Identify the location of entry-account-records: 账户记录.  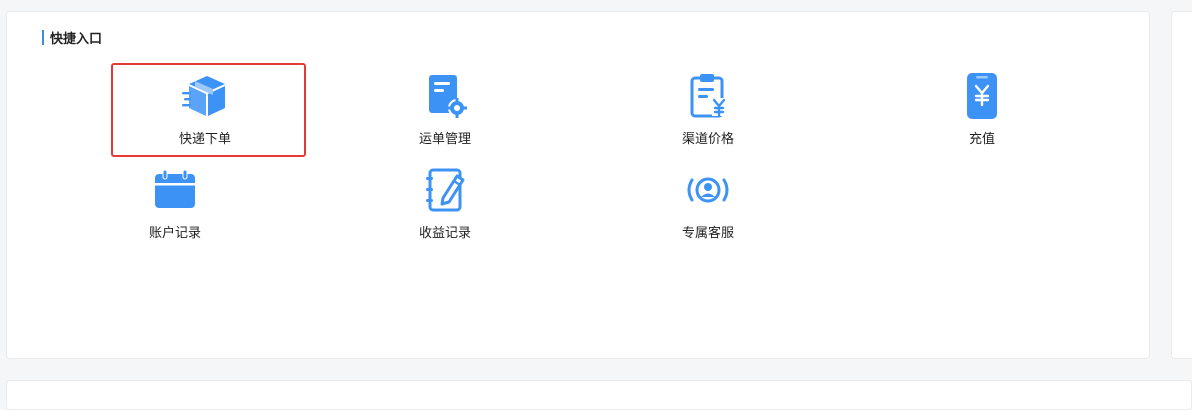
(175, 206).